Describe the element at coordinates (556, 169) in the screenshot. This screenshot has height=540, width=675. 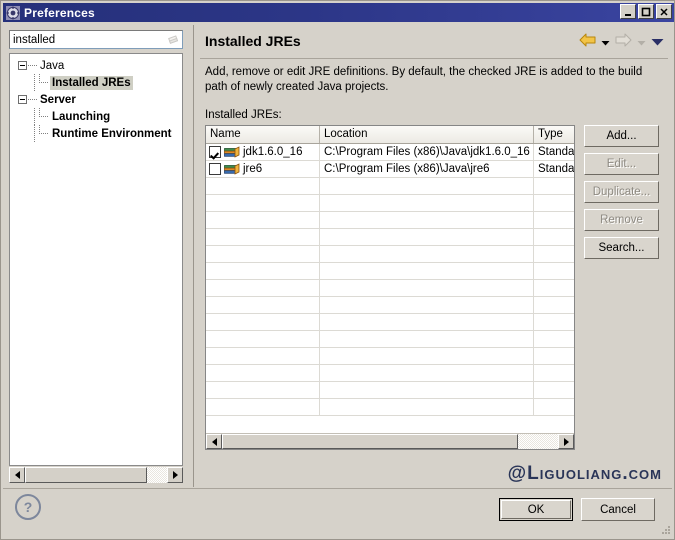
I see `cell-type: Standa` at that location.